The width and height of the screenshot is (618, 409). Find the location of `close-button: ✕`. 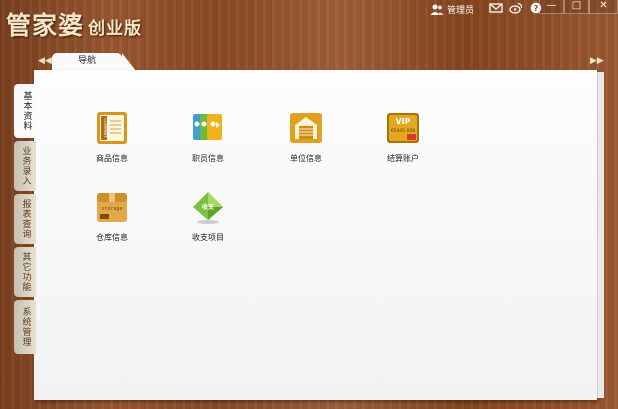

close-button: ✕ is located at coordinates (603, 7).